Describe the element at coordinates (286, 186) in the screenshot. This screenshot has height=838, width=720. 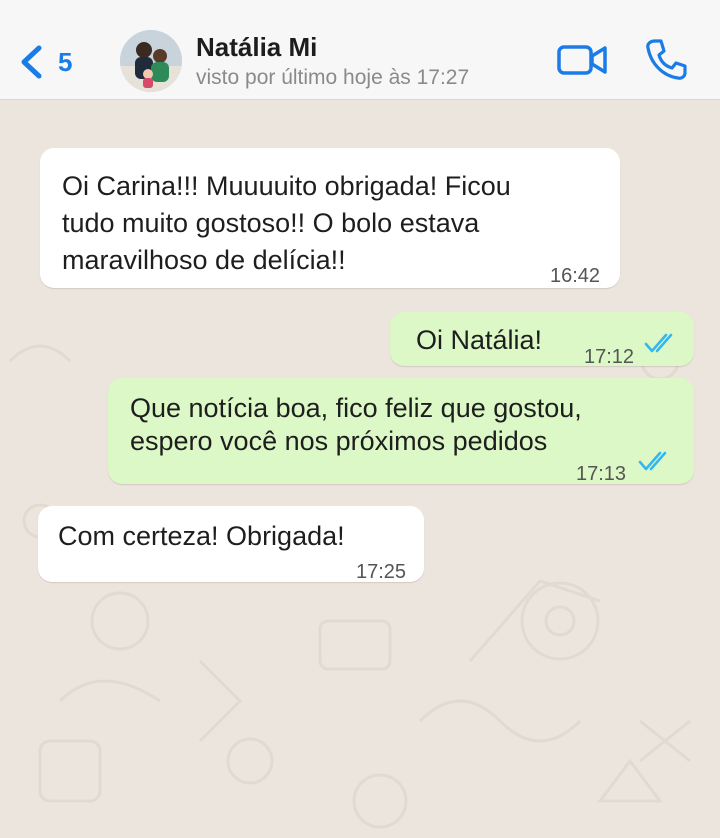
I see `message-line: Oi Carina!!! Muuuuito obrigada! Ficou` at that location.